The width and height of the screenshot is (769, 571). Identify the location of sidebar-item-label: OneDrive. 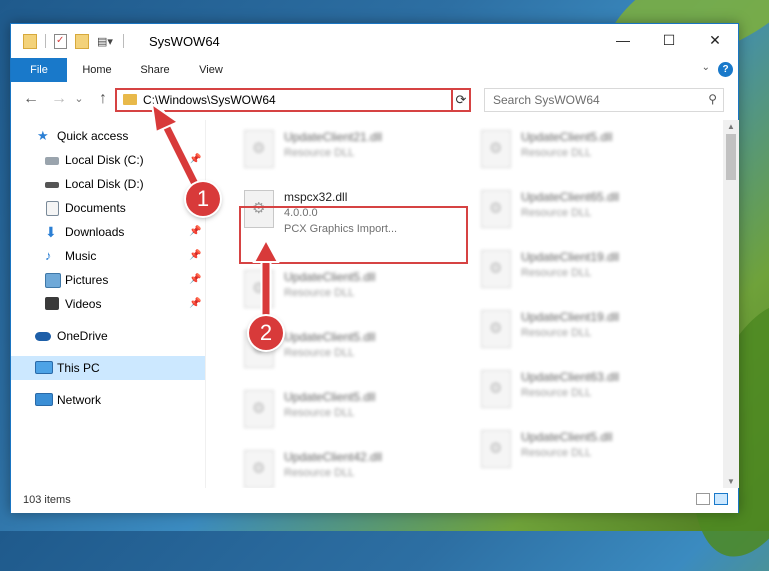
(82, 336).